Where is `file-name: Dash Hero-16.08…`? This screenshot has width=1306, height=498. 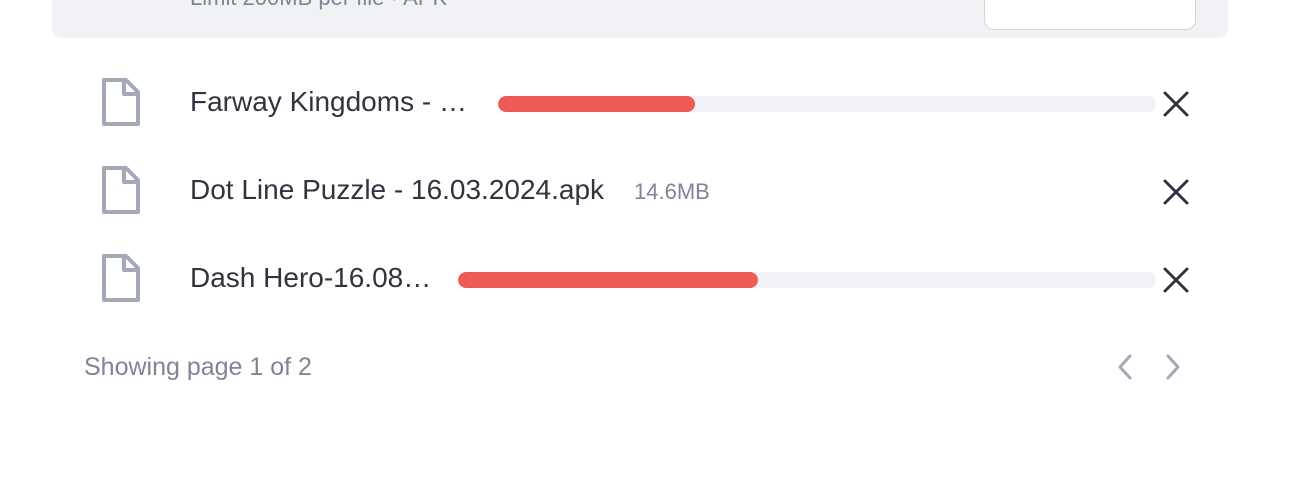
file-name: Dash Hero-16.08… is located at coordinates (311, 277).